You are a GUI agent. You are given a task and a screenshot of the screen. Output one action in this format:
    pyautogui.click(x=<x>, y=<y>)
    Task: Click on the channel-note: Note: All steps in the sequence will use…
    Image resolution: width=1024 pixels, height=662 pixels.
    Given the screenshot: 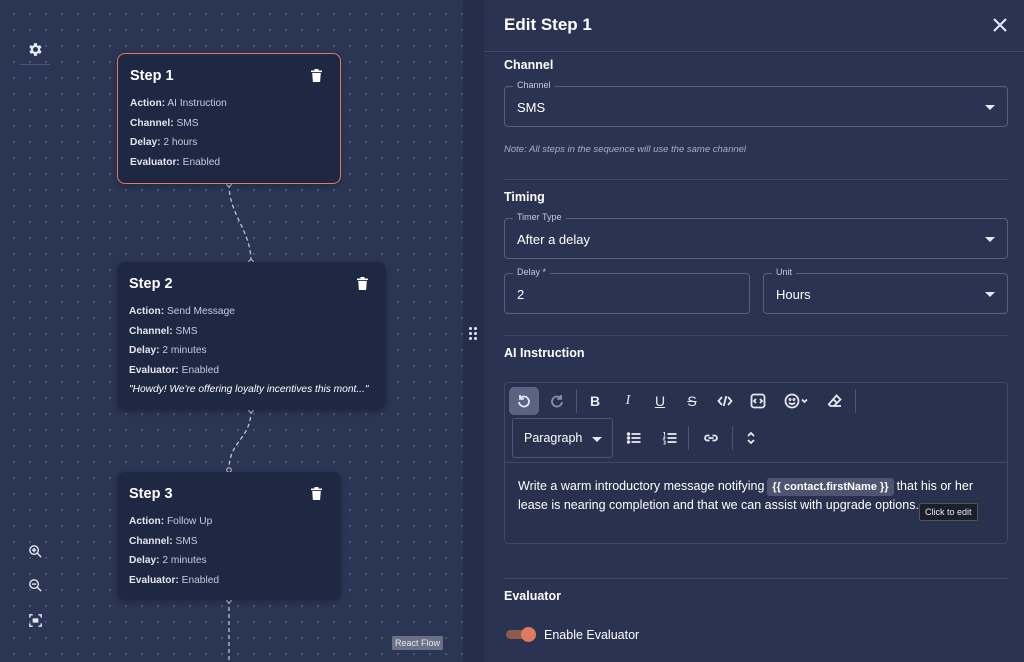 What is the action you would take?
    pyautogui.click(x=625, y=149)
    